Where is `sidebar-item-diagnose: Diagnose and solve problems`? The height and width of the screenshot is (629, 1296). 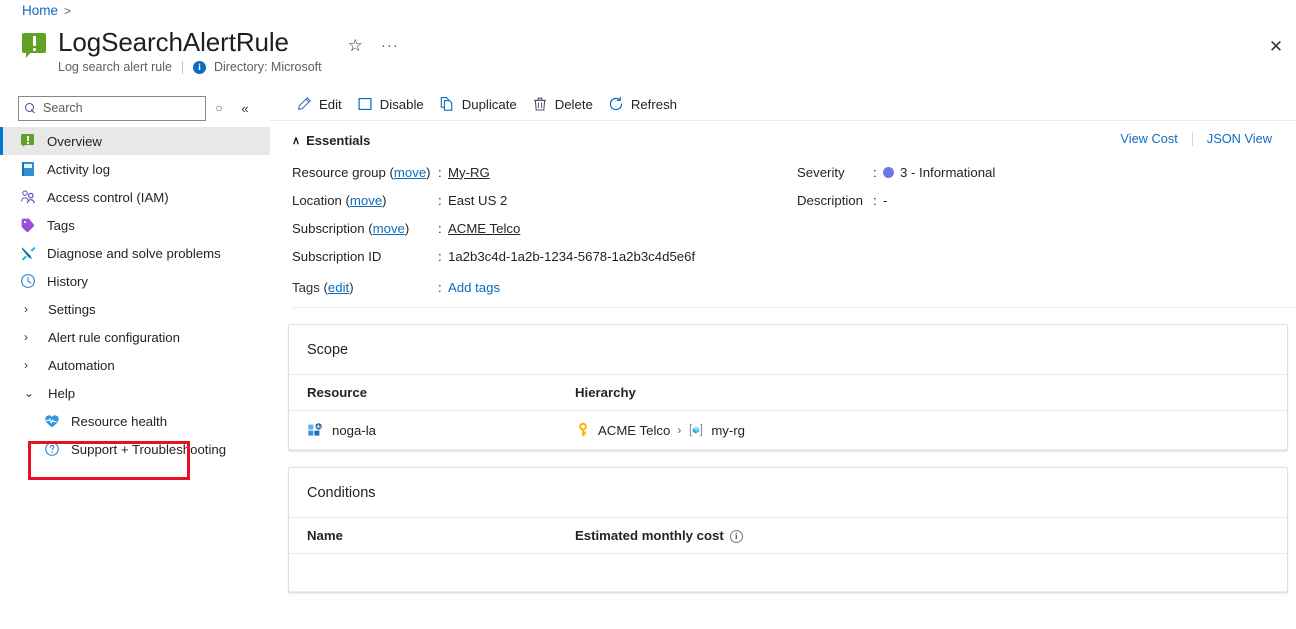 sidebar-item-diagnose: Diagnose and solve problems is located at coordinates (135, 253).